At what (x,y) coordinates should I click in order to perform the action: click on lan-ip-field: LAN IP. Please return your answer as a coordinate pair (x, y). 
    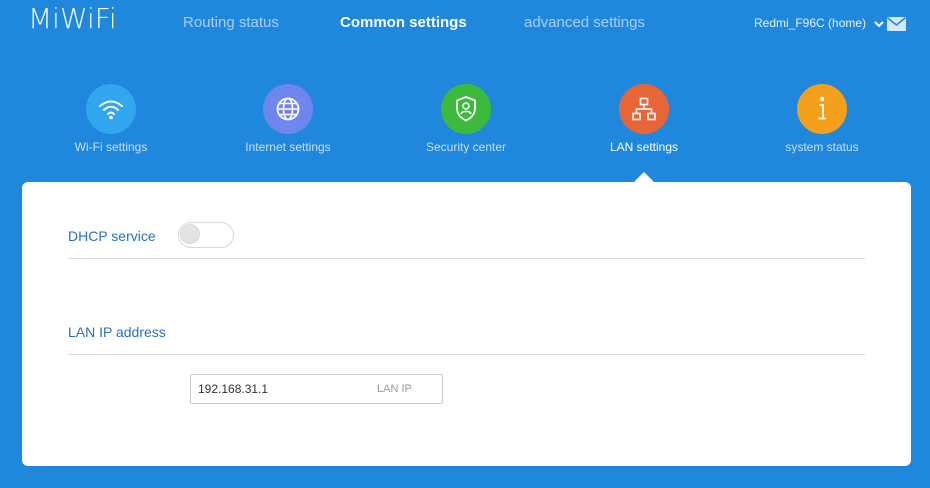
    Looking at the image, I should click on (316, 389).